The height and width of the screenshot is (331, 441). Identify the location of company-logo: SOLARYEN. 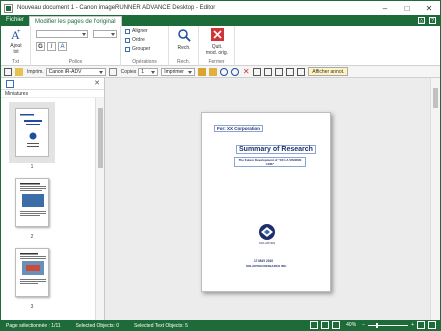
(267, 234).